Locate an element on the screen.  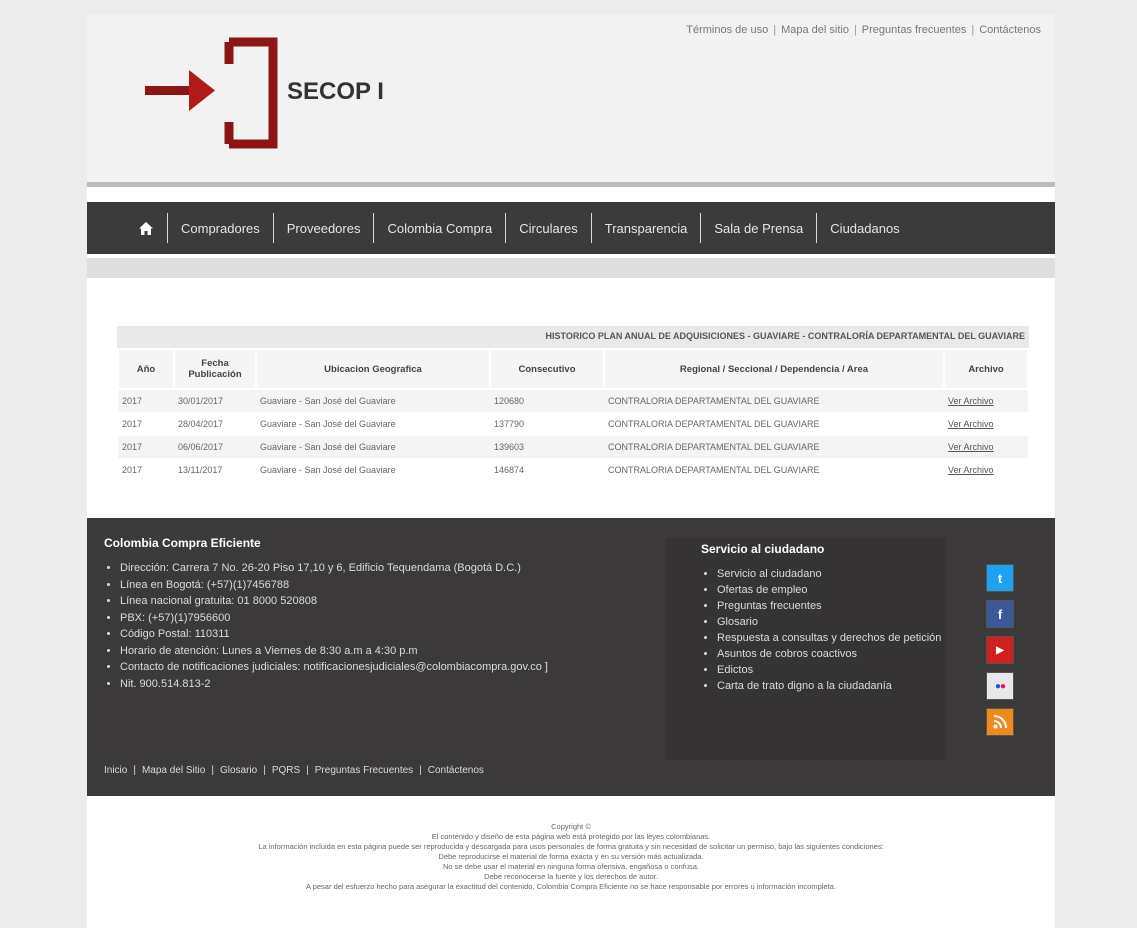
glossary-link: Glosario is located at coordinates (831, 622).